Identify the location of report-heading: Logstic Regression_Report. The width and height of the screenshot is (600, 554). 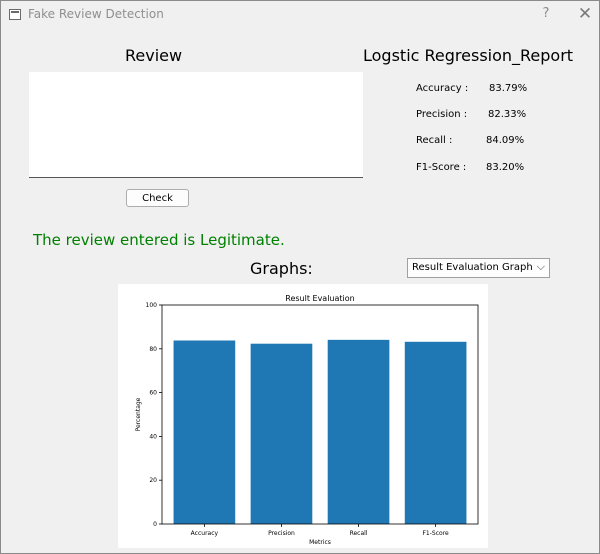
(468, 55).